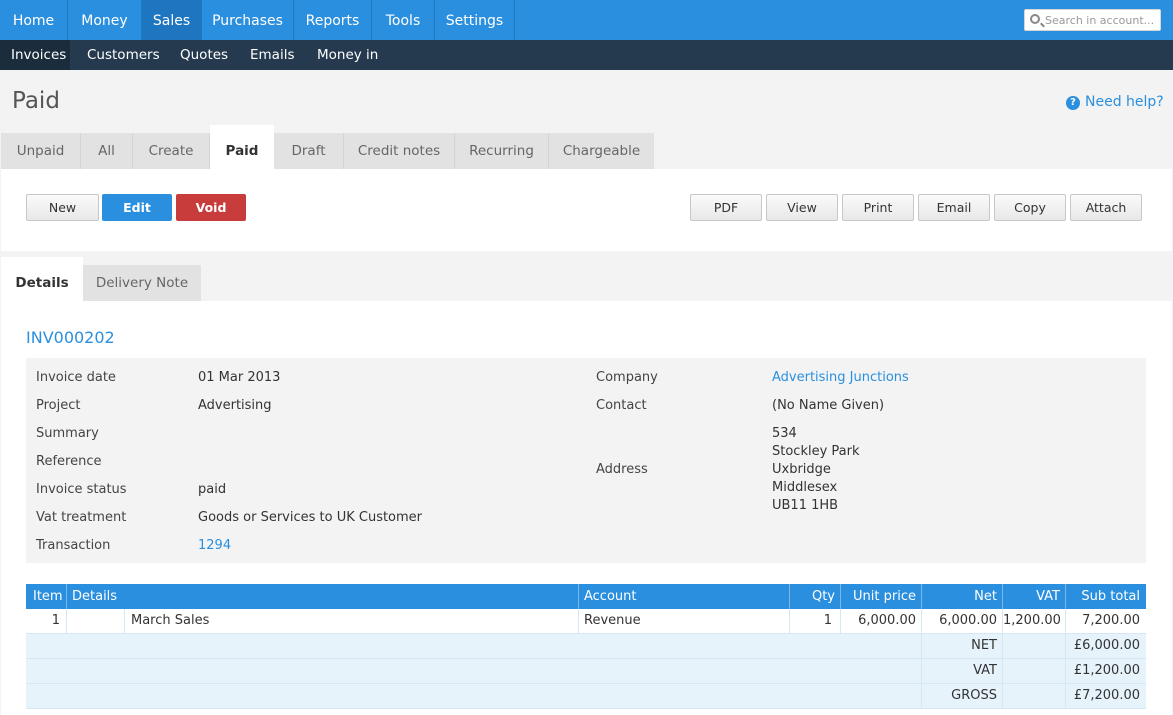 This screenshot has height=715, width=1173. Describe the element at coordinates (399, 151) in the screenshot. I see `tab-credit-notes: Credit notes` at that location.